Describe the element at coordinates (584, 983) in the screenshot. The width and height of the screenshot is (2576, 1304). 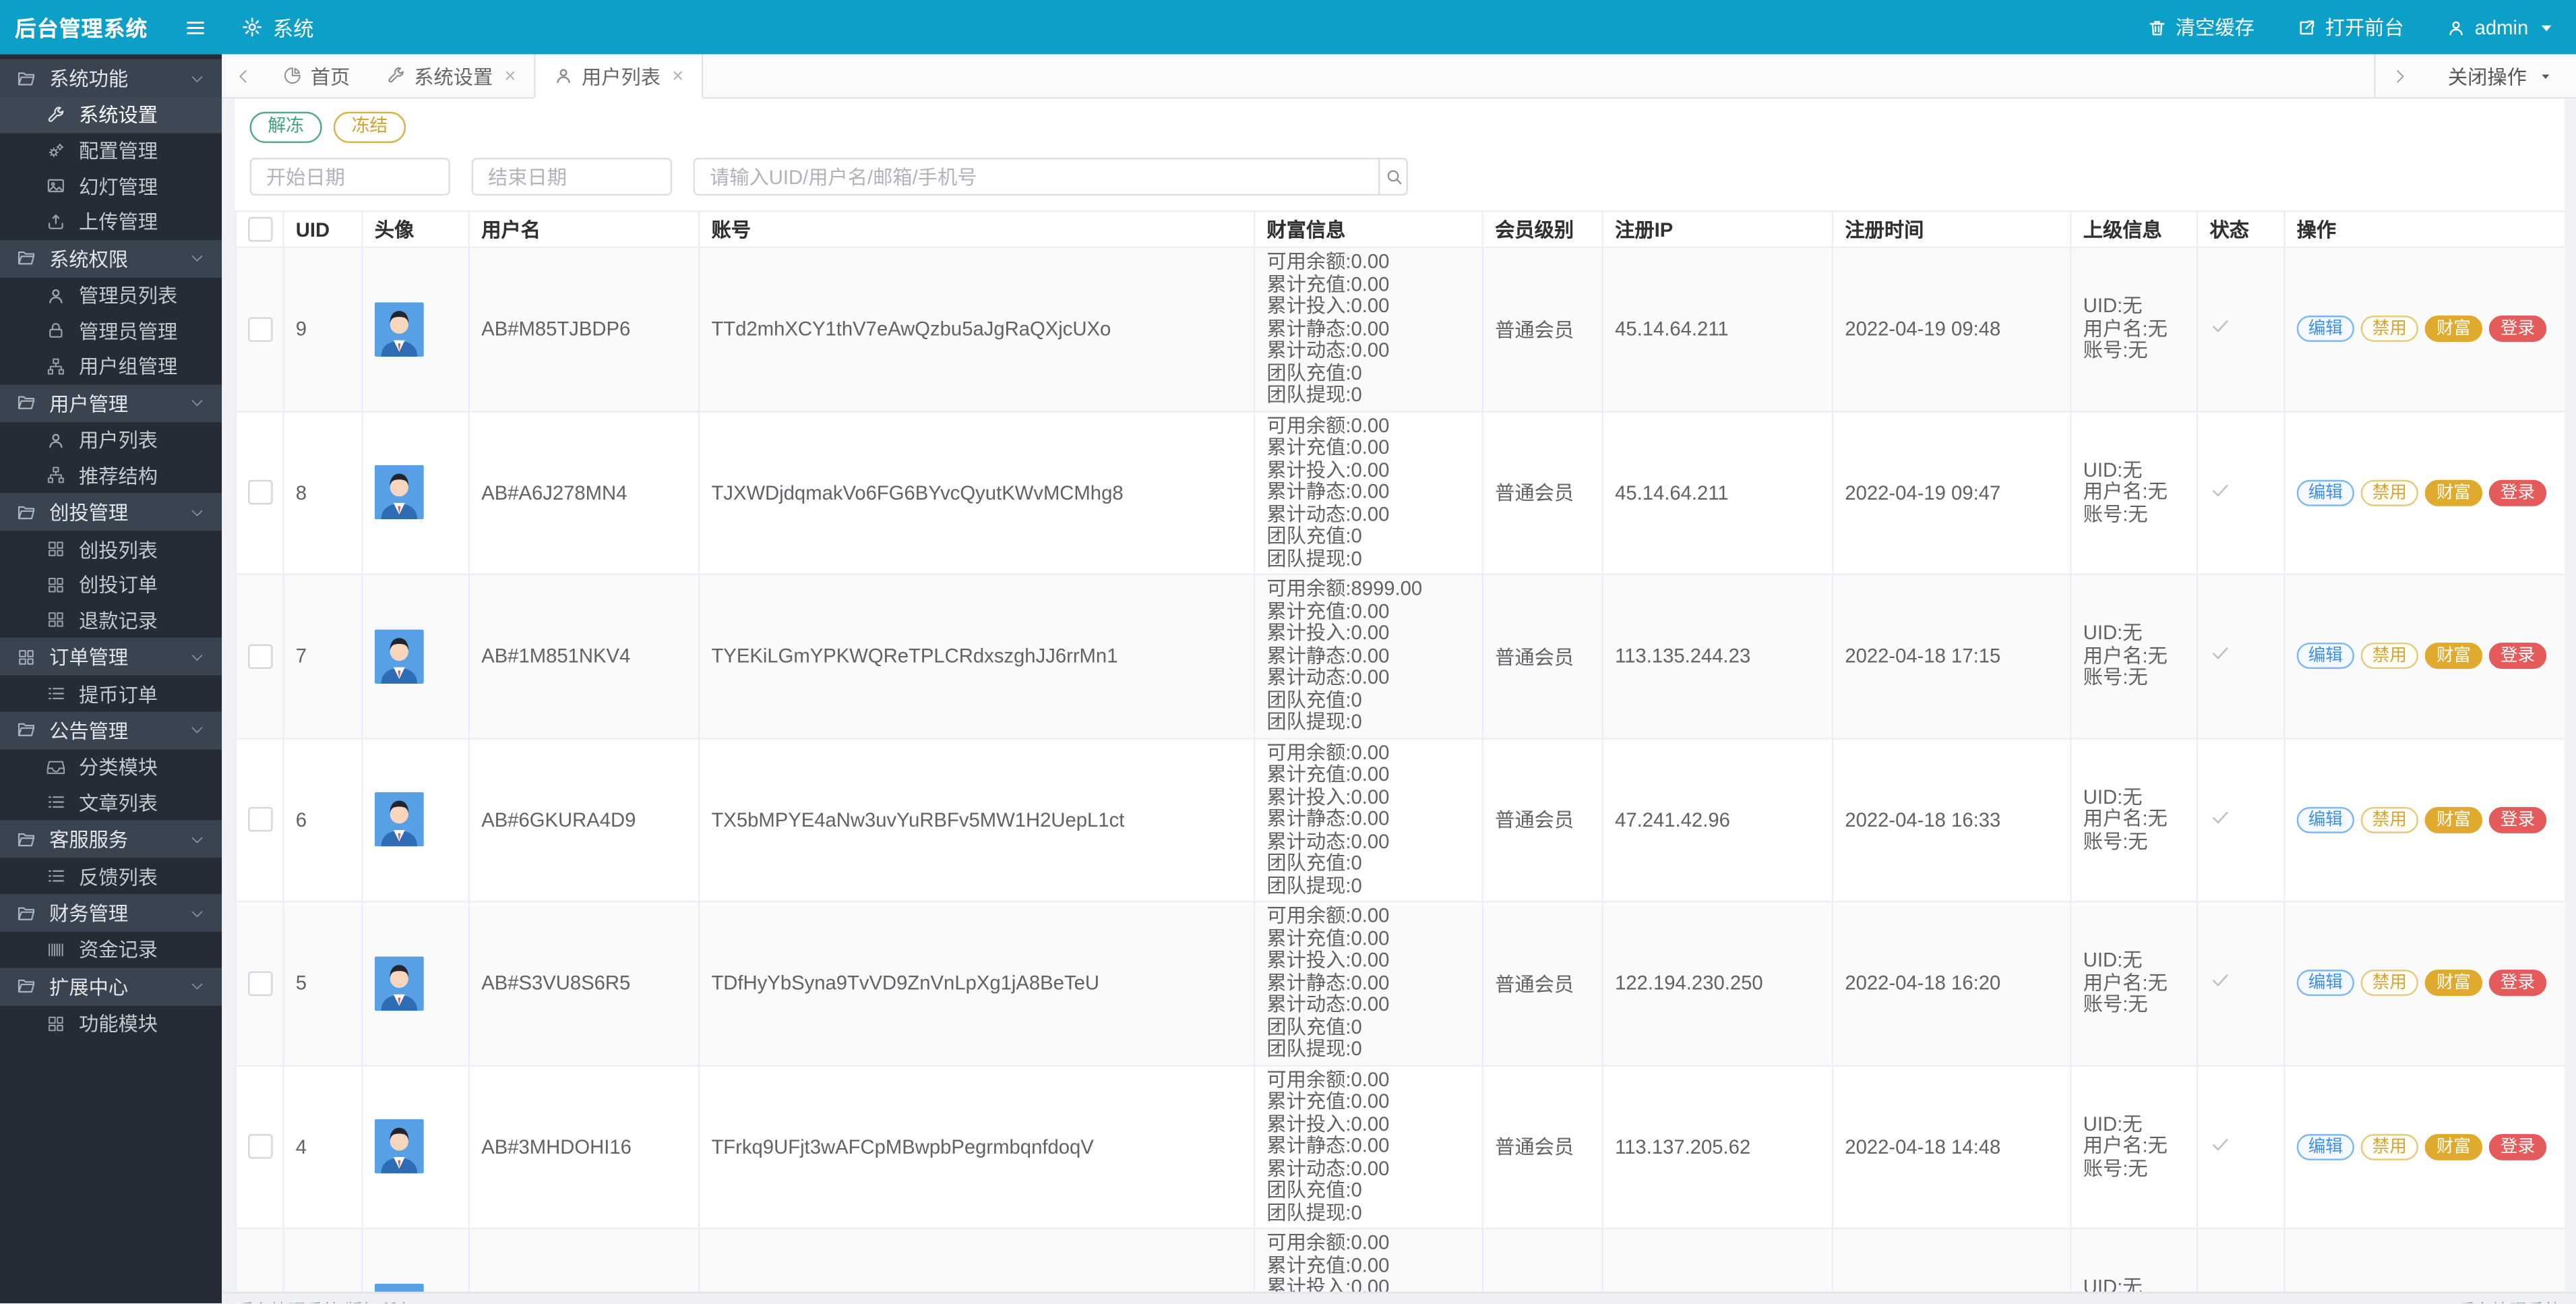
I see `cell-username: AB#S3VU8S6R5` at that location.